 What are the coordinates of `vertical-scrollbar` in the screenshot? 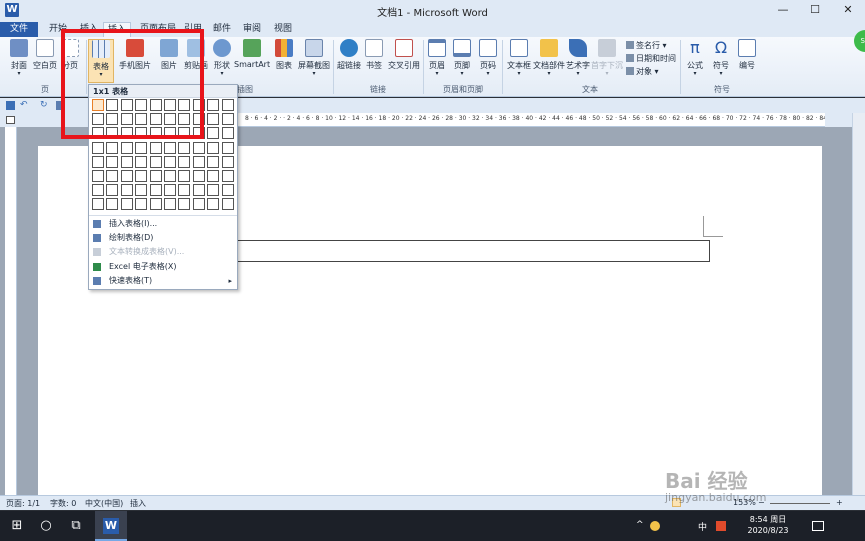 It's located at (858, 304).